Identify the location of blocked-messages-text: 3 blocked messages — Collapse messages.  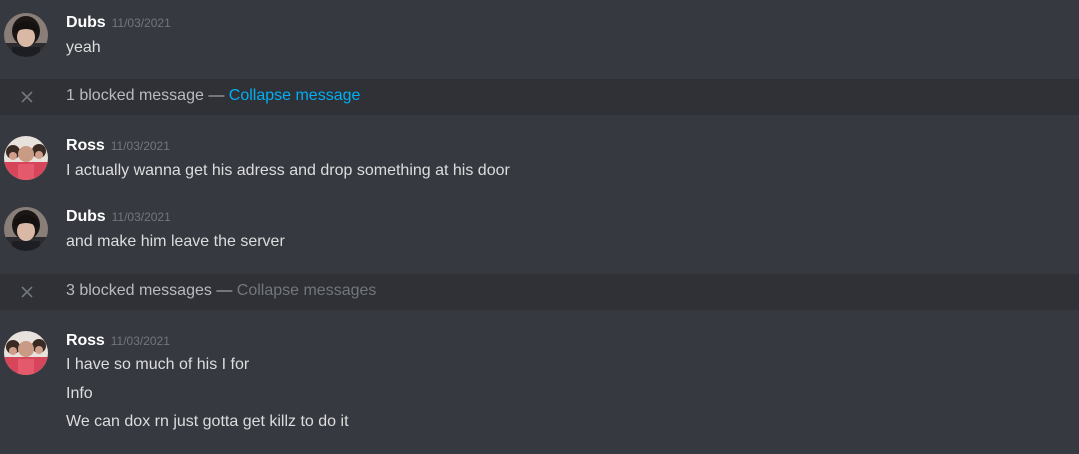
(221, 291).